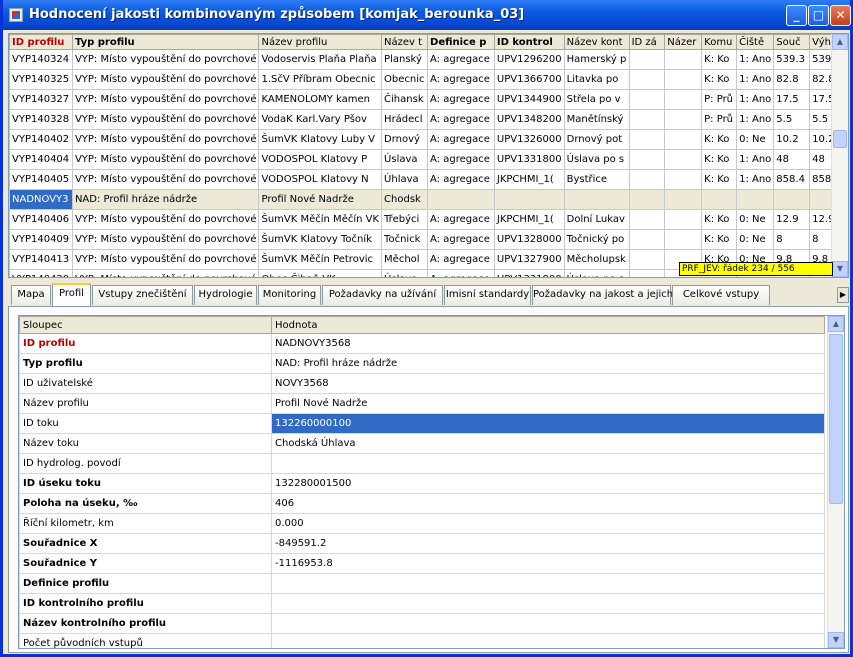 Image resolution: width=853 pixels, height=657 pixels. What do you see at coordinates (422, 603) in the screenshot?
I see `detail-row: ID kontrolního profilu` at bounding box center [422, 603].